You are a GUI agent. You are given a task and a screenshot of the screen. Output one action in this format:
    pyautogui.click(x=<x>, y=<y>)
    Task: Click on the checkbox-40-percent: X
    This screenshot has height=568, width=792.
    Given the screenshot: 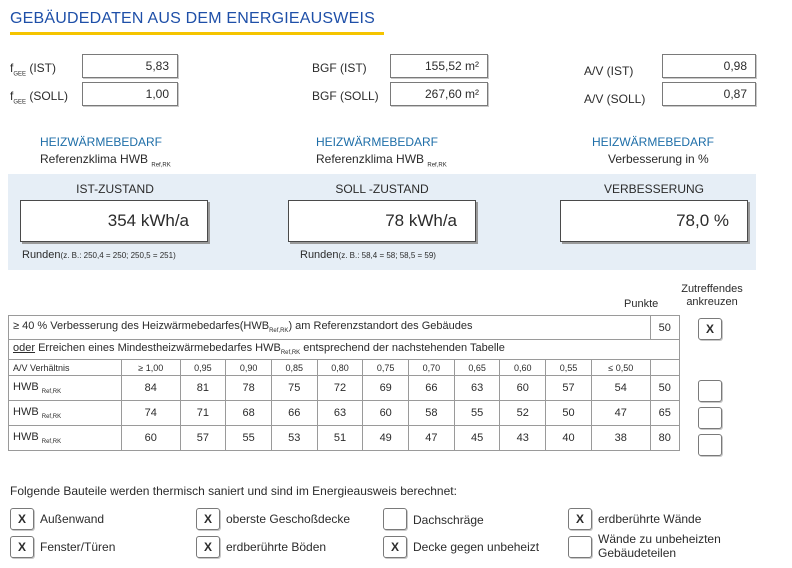 What is the action you would take?
    pyautogui.click(x=710, y=329)
    